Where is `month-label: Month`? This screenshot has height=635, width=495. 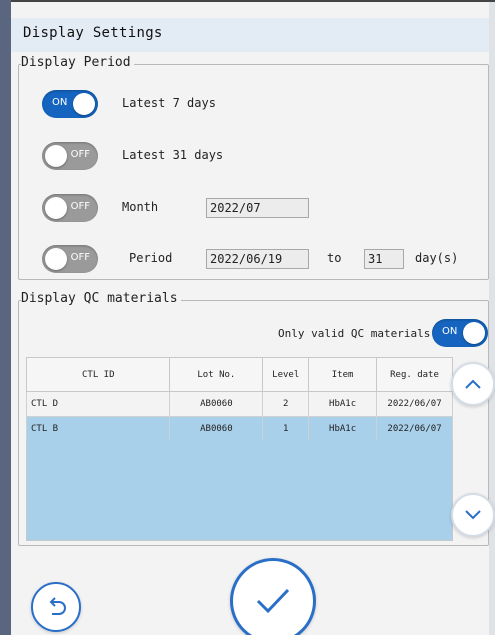
month-label: Month is located at coordinates (140, 207).